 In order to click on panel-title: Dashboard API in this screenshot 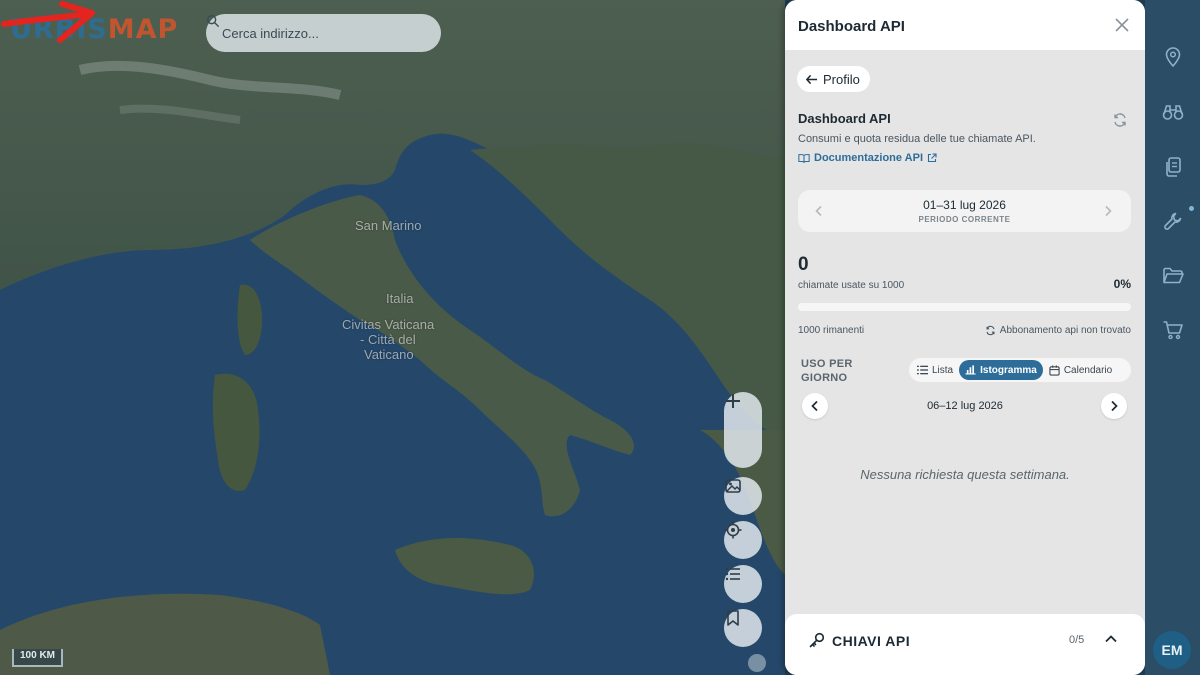, I will do `click(851, 26)`.